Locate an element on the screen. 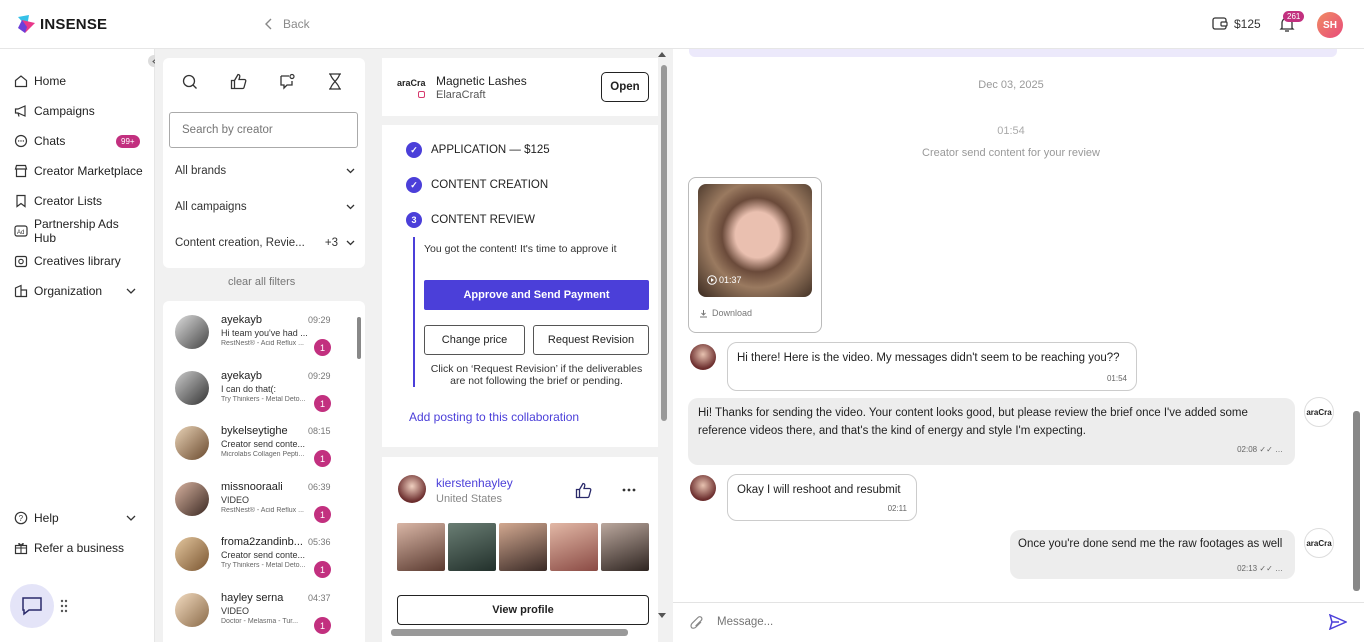 This screenshot has height=642, width=1364. creator-avatar is located at coordinates (412, 489).